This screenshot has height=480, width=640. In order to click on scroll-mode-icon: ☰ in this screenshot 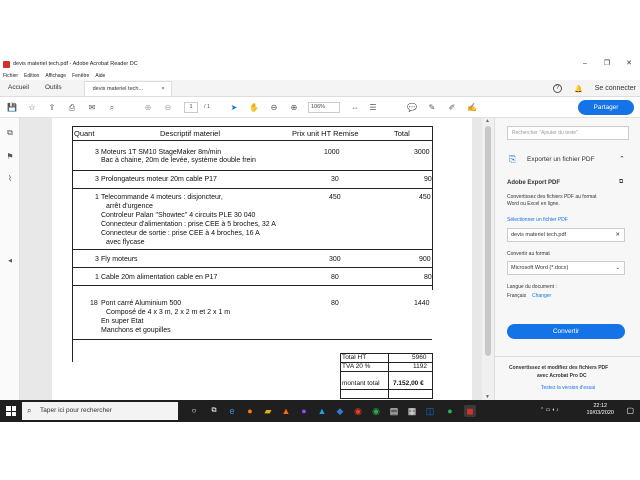, I will do `click(373, 107)`.